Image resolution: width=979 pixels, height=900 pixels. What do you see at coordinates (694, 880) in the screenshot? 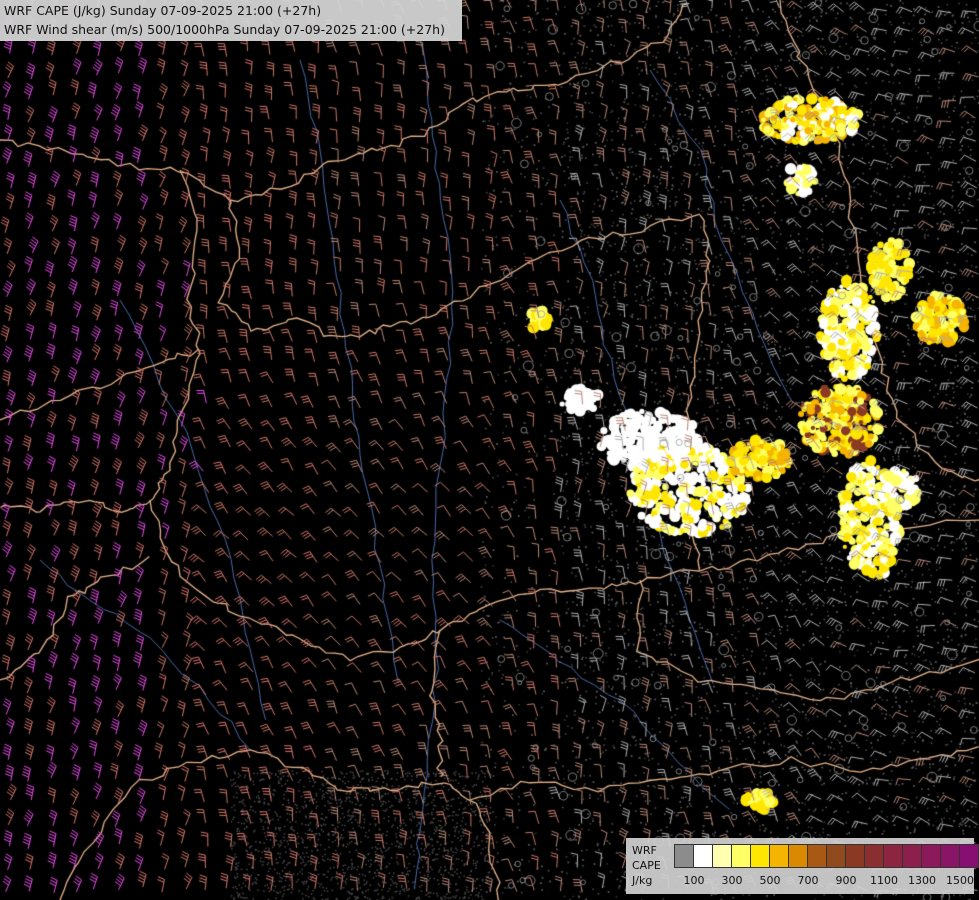
I see `legend-tick: 100` at bounding box center [694, 880].